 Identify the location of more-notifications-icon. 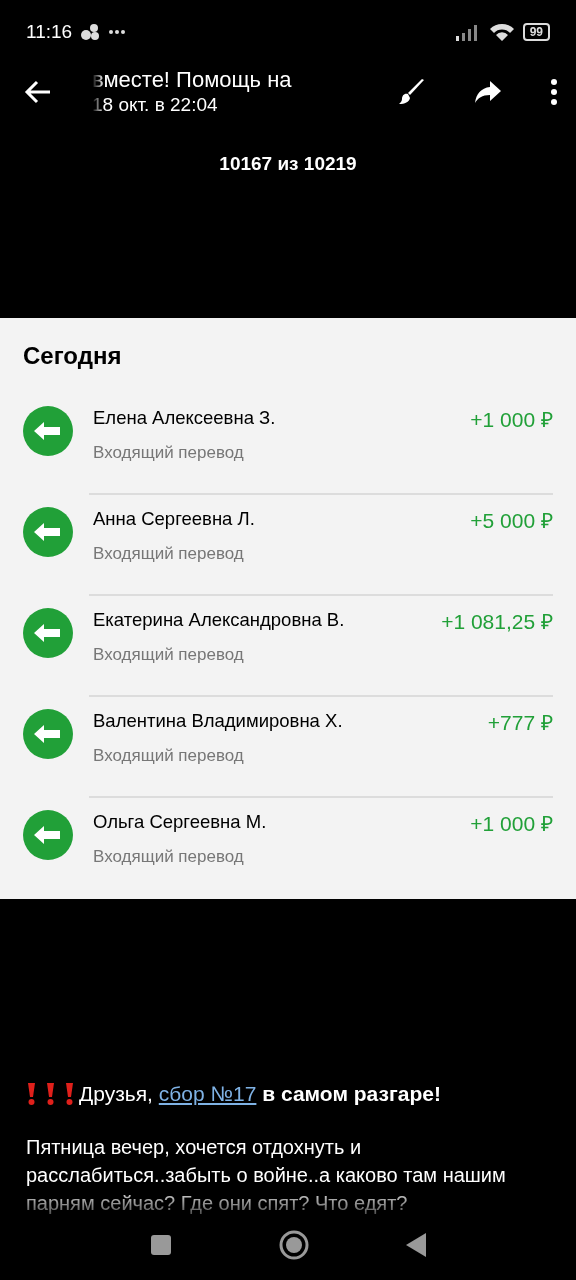
(117, 32).